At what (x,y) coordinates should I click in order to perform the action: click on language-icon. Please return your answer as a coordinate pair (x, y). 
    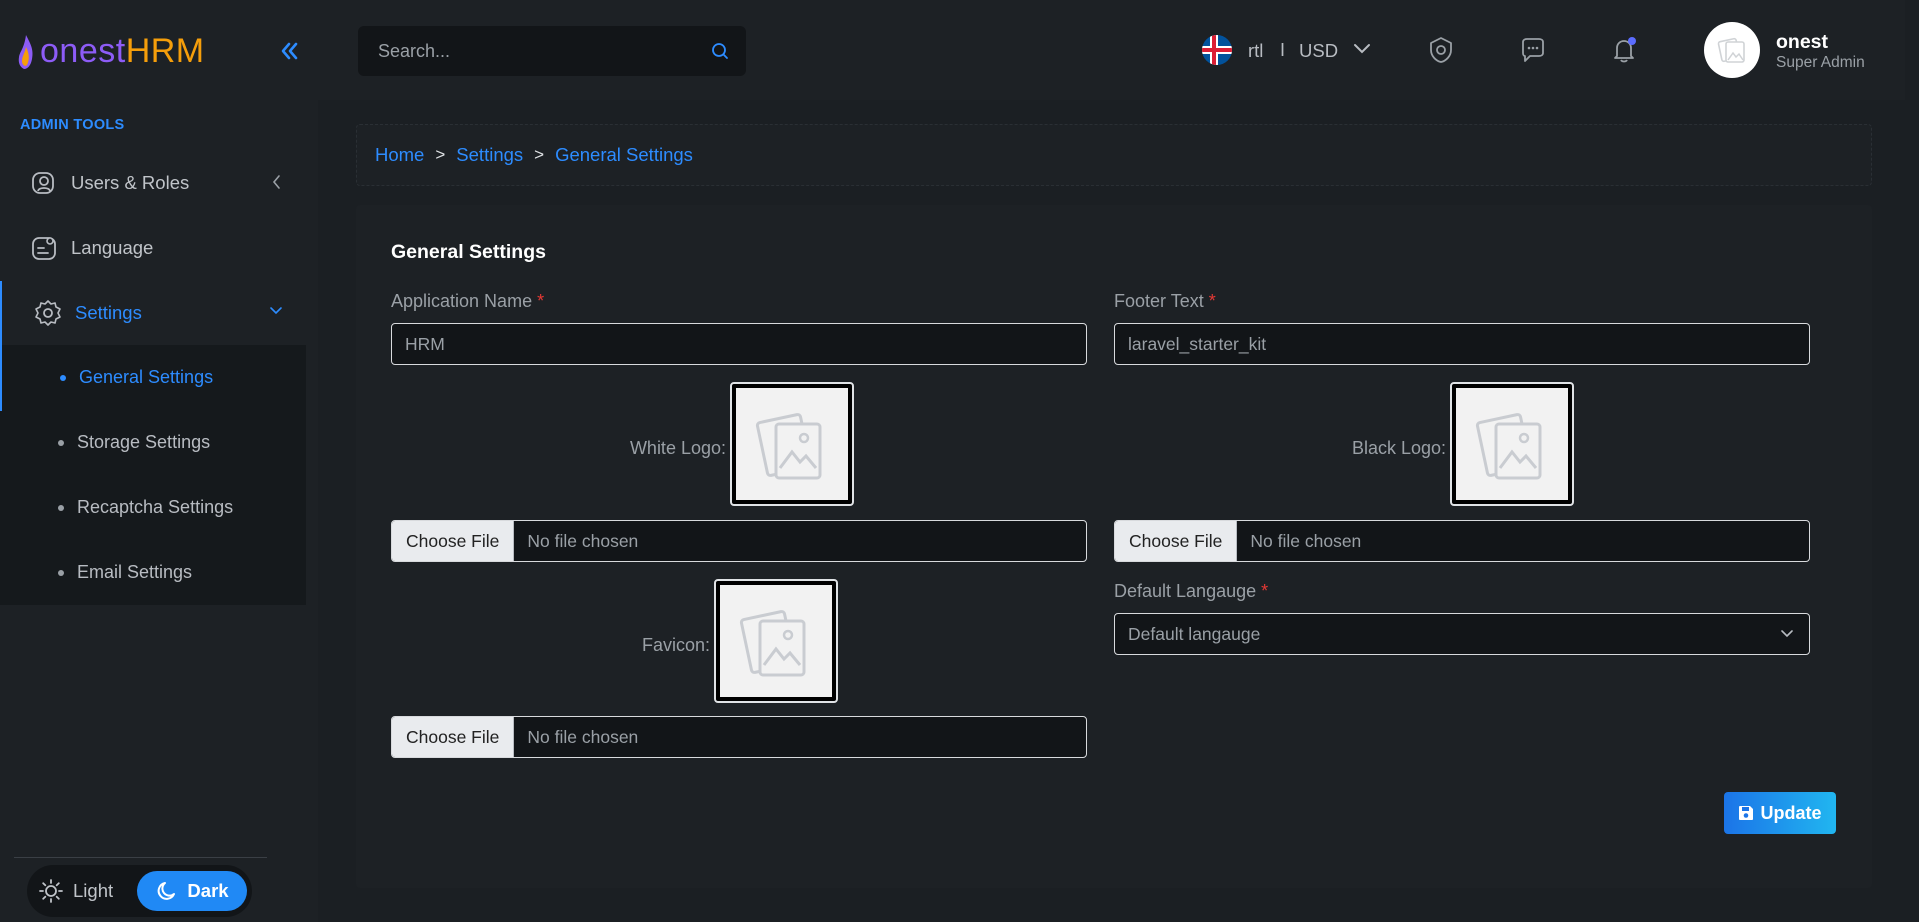
    Looking at the image, I should click on (44, 248).